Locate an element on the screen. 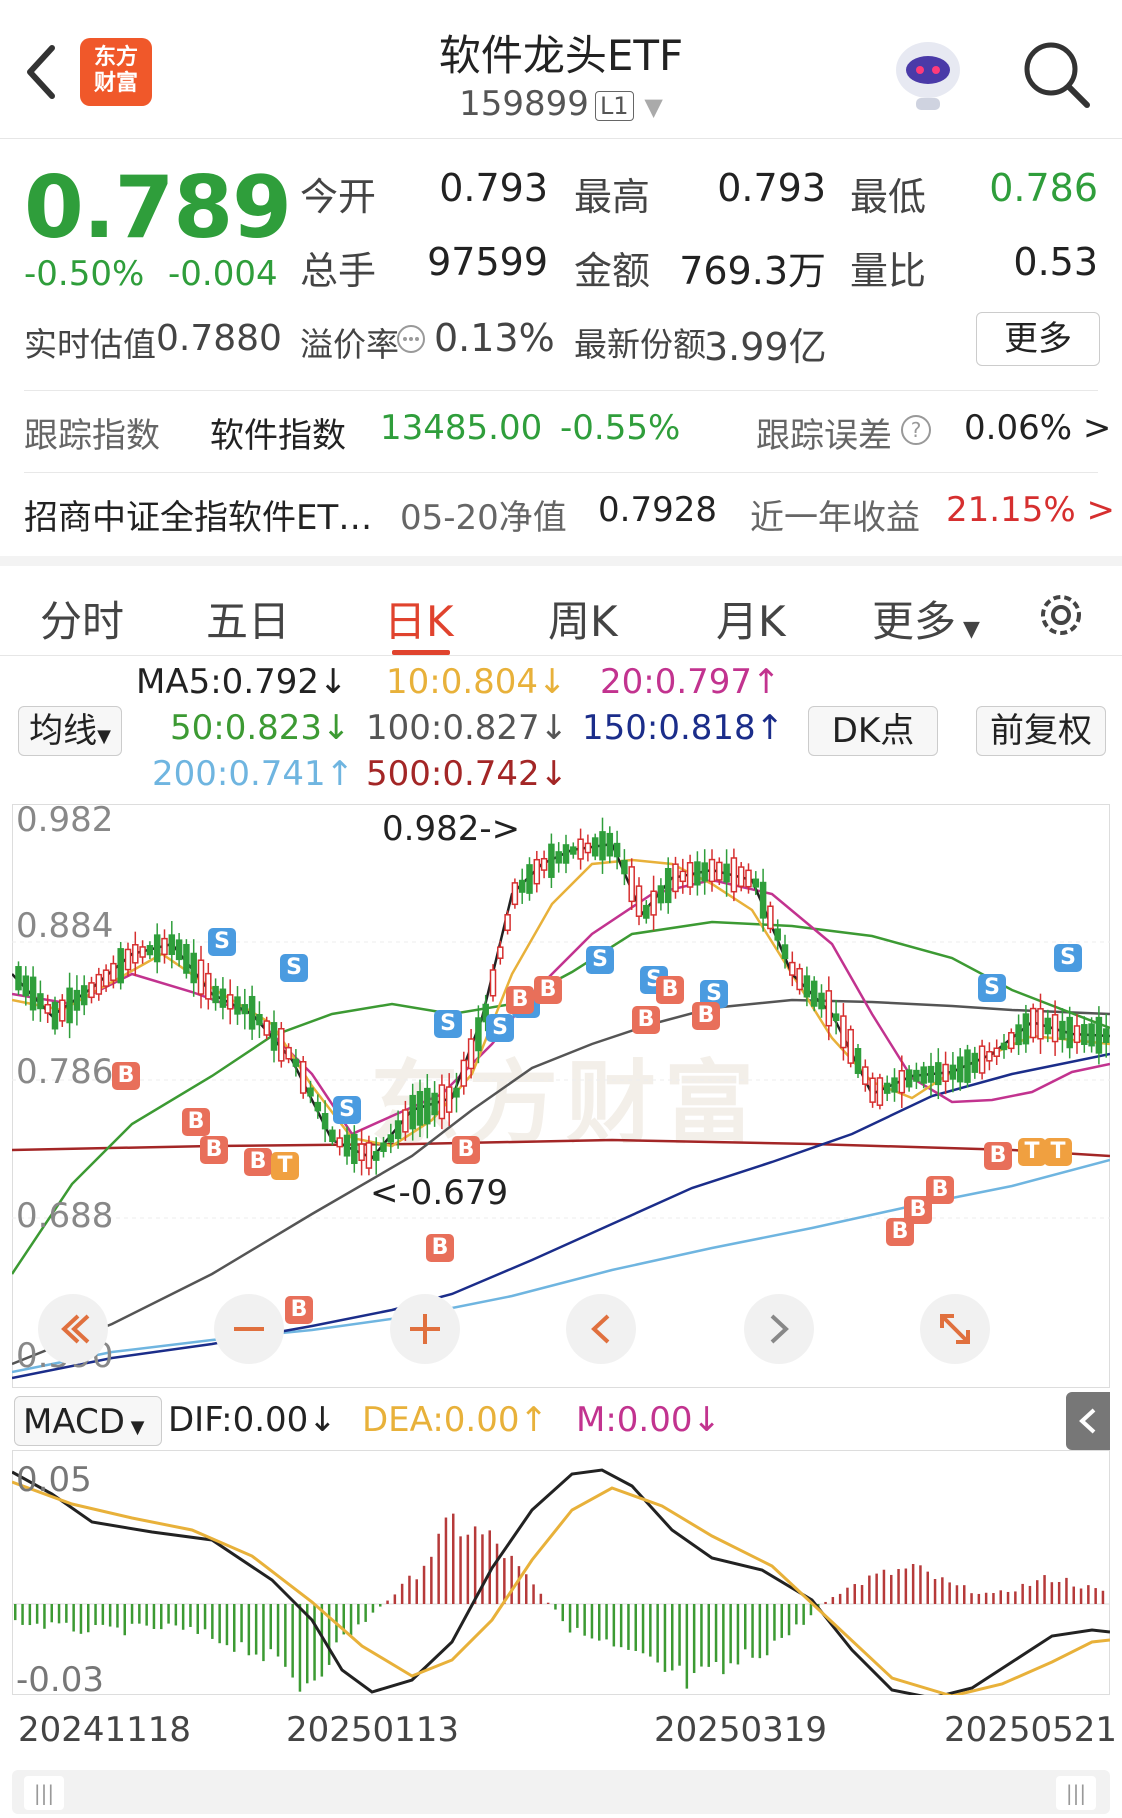 The width and height of the screenshot is (1122, 1818). macd-dea: DEA:0.00↑ is located at coordinates (455, 1420).